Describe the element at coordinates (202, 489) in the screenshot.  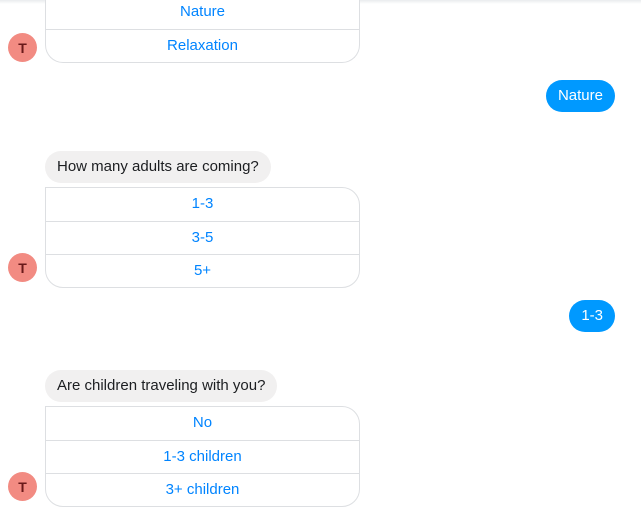
I see `quick-reply-option: 3+ children` at that location.